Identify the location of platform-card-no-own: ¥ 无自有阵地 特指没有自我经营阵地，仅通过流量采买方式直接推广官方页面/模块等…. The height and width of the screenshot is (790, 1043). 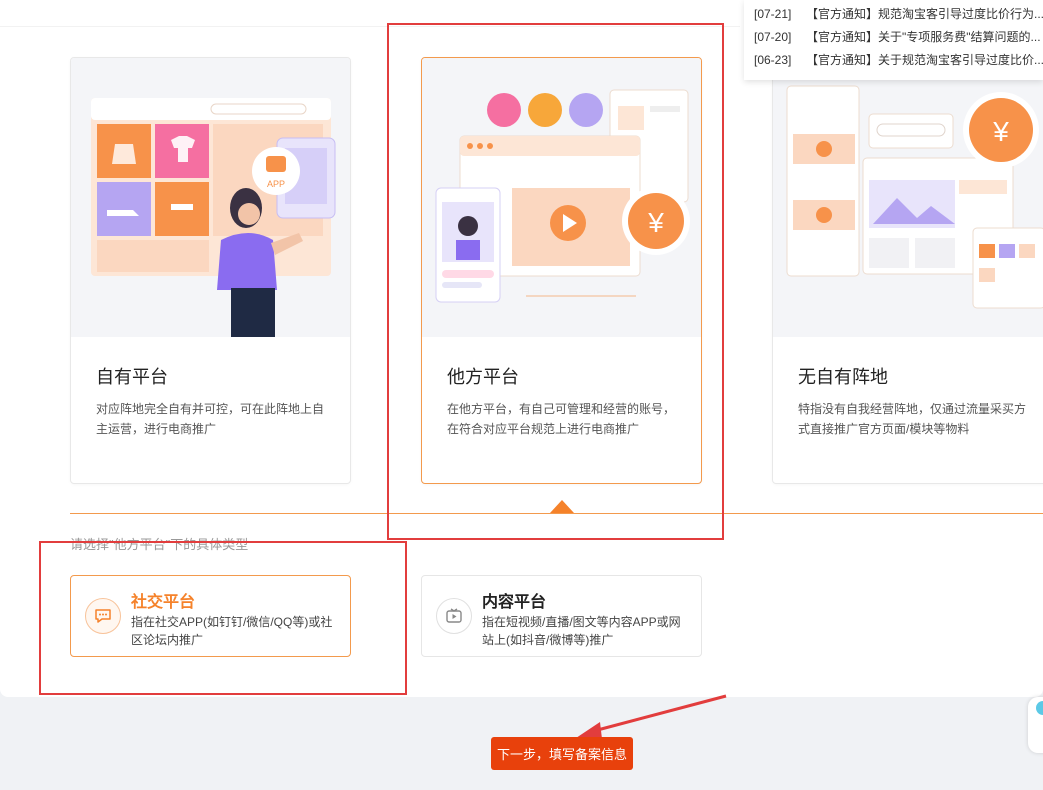
(907, 270).